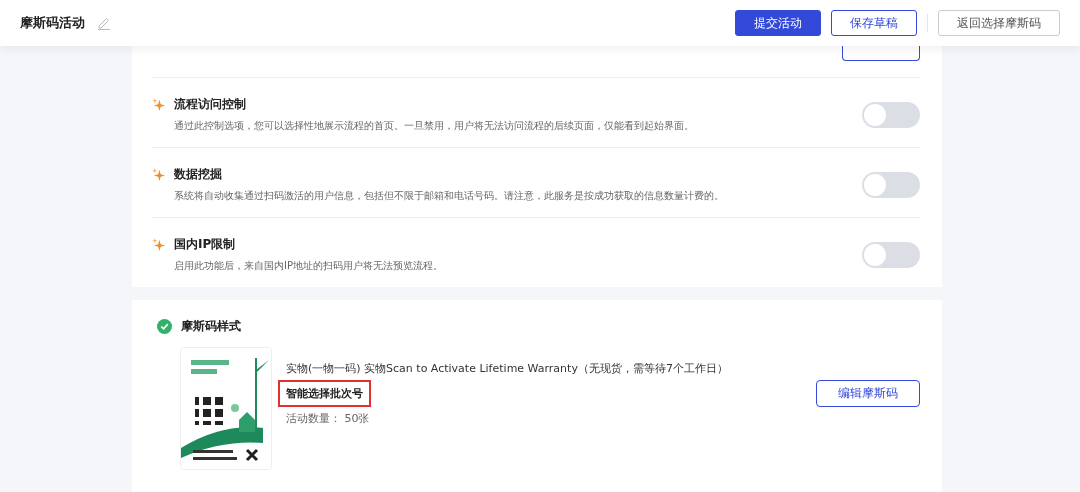 This screenshot has width=1080, height=492. I want to click on back-button: 返回选择摩斯码, so click(999, 23).